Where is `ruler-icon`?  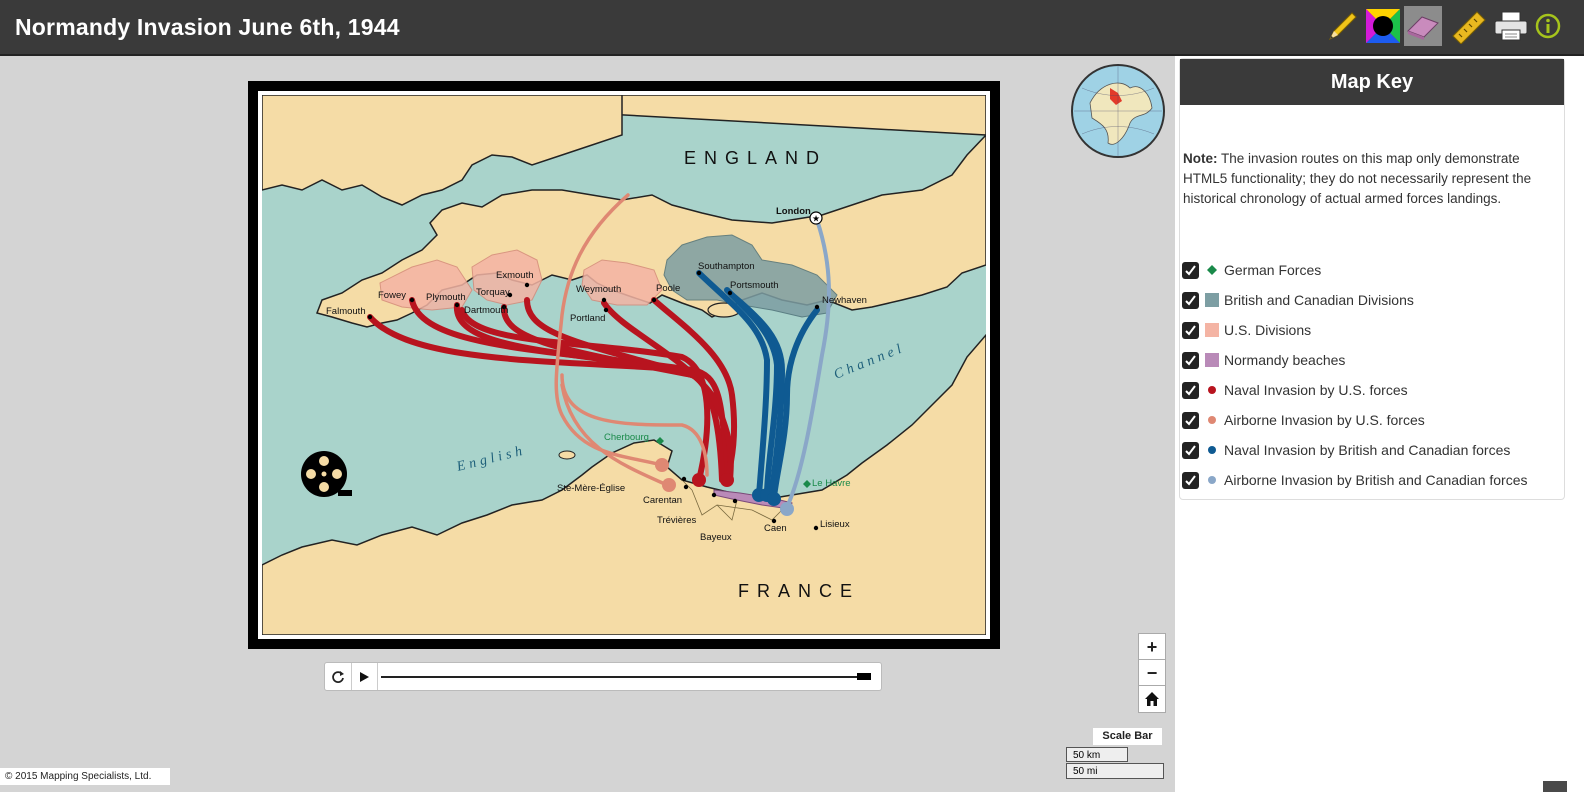
ruler-icon is located at coordinates (1469, 27).